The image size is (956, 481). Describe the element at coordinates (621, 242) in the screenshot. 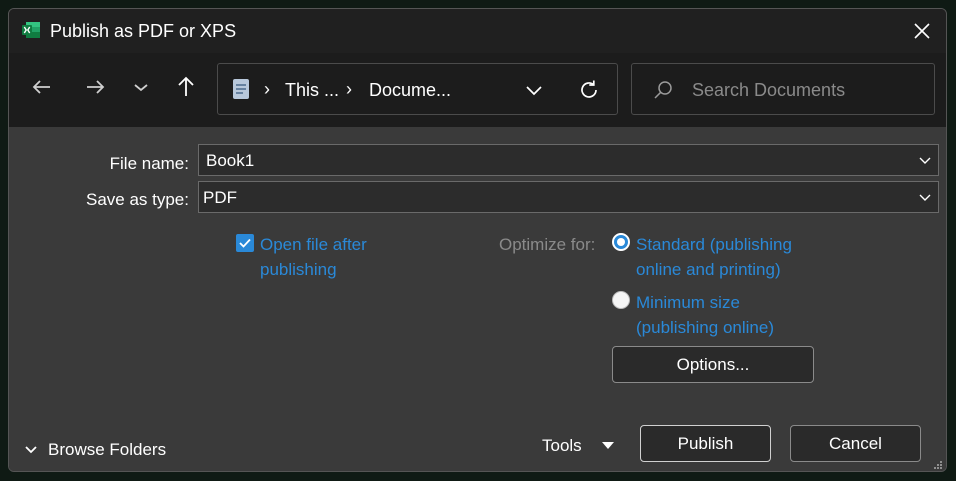

I see `standard-radio` at that location.